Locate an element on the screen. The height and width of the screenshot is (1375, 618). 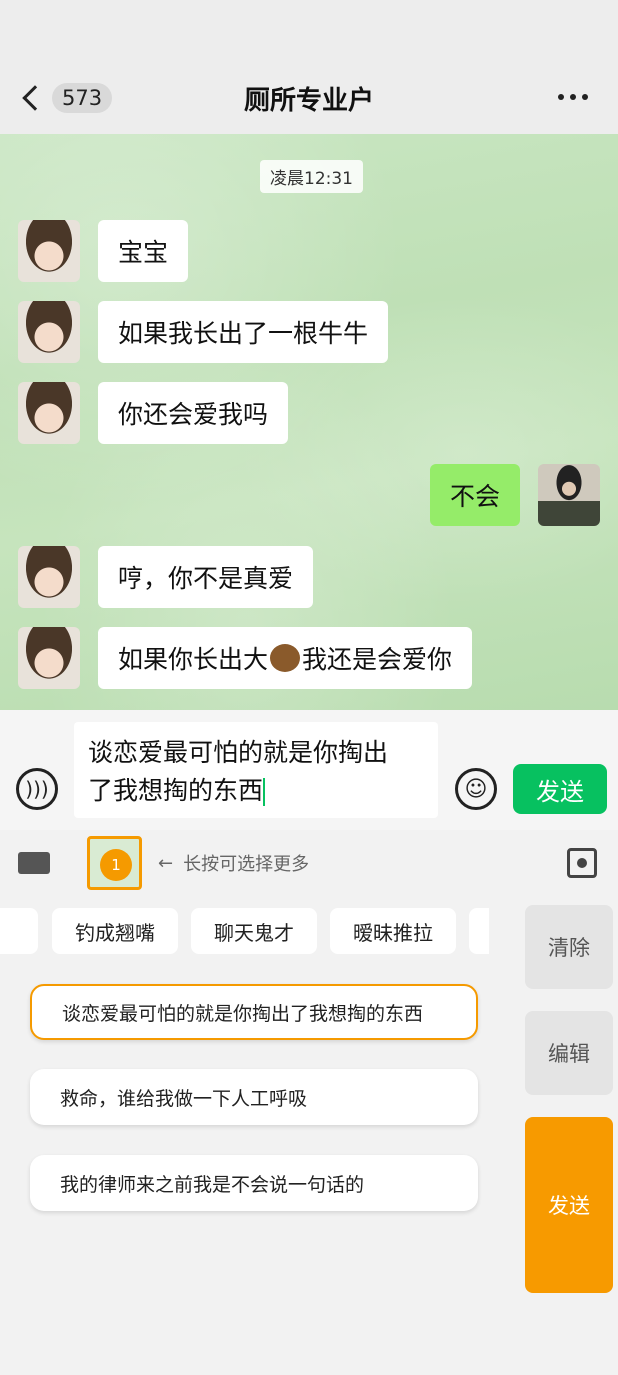
more-options-button is located at coordinates (573, 97).